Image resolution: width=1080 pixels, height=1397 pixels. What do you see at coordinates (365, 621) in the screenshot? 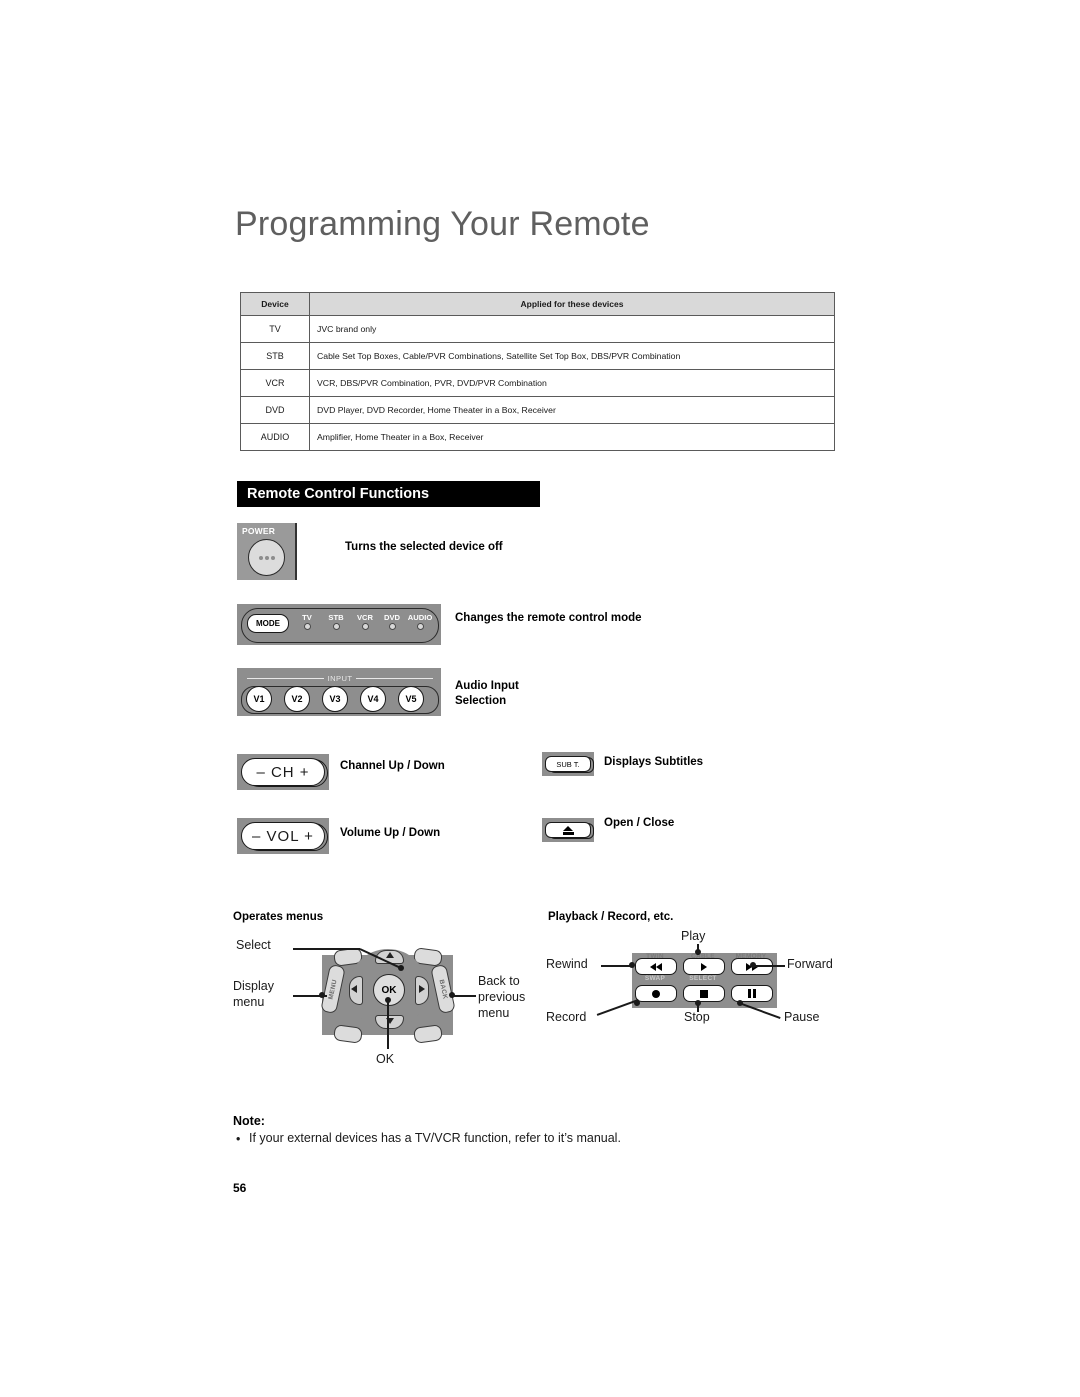
I see `mode-indicator-vcr: VCR` at bounding box center [365, 621].